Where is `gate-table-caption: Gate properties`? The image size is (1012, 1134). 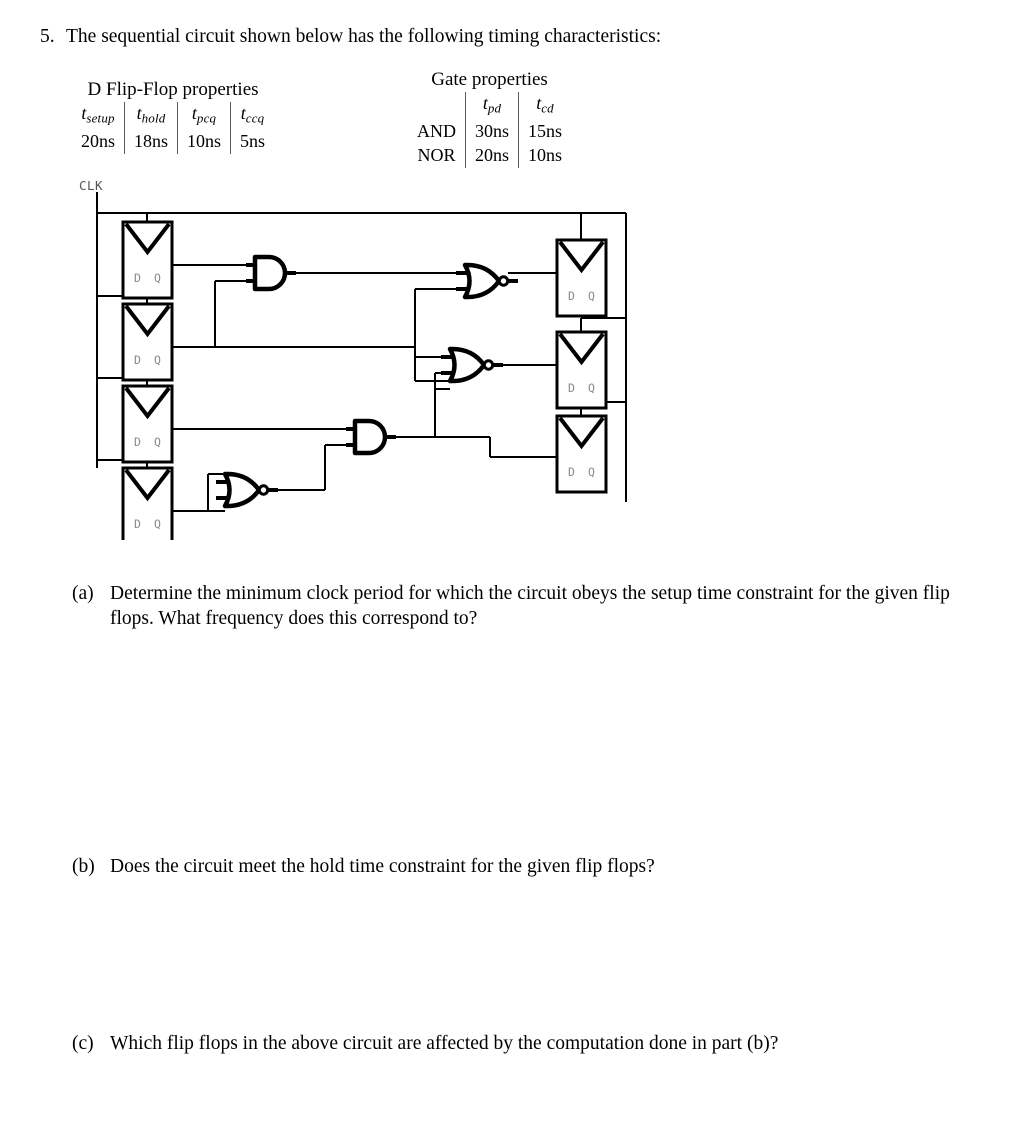 gate-table-caption: Gate properties is located at coordinates (489, 79).